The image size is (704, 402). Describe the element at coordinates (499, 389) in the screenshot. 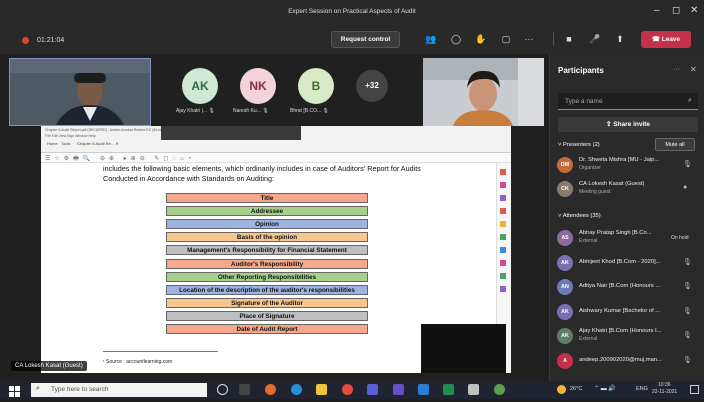

I see `app-icon` at that location.